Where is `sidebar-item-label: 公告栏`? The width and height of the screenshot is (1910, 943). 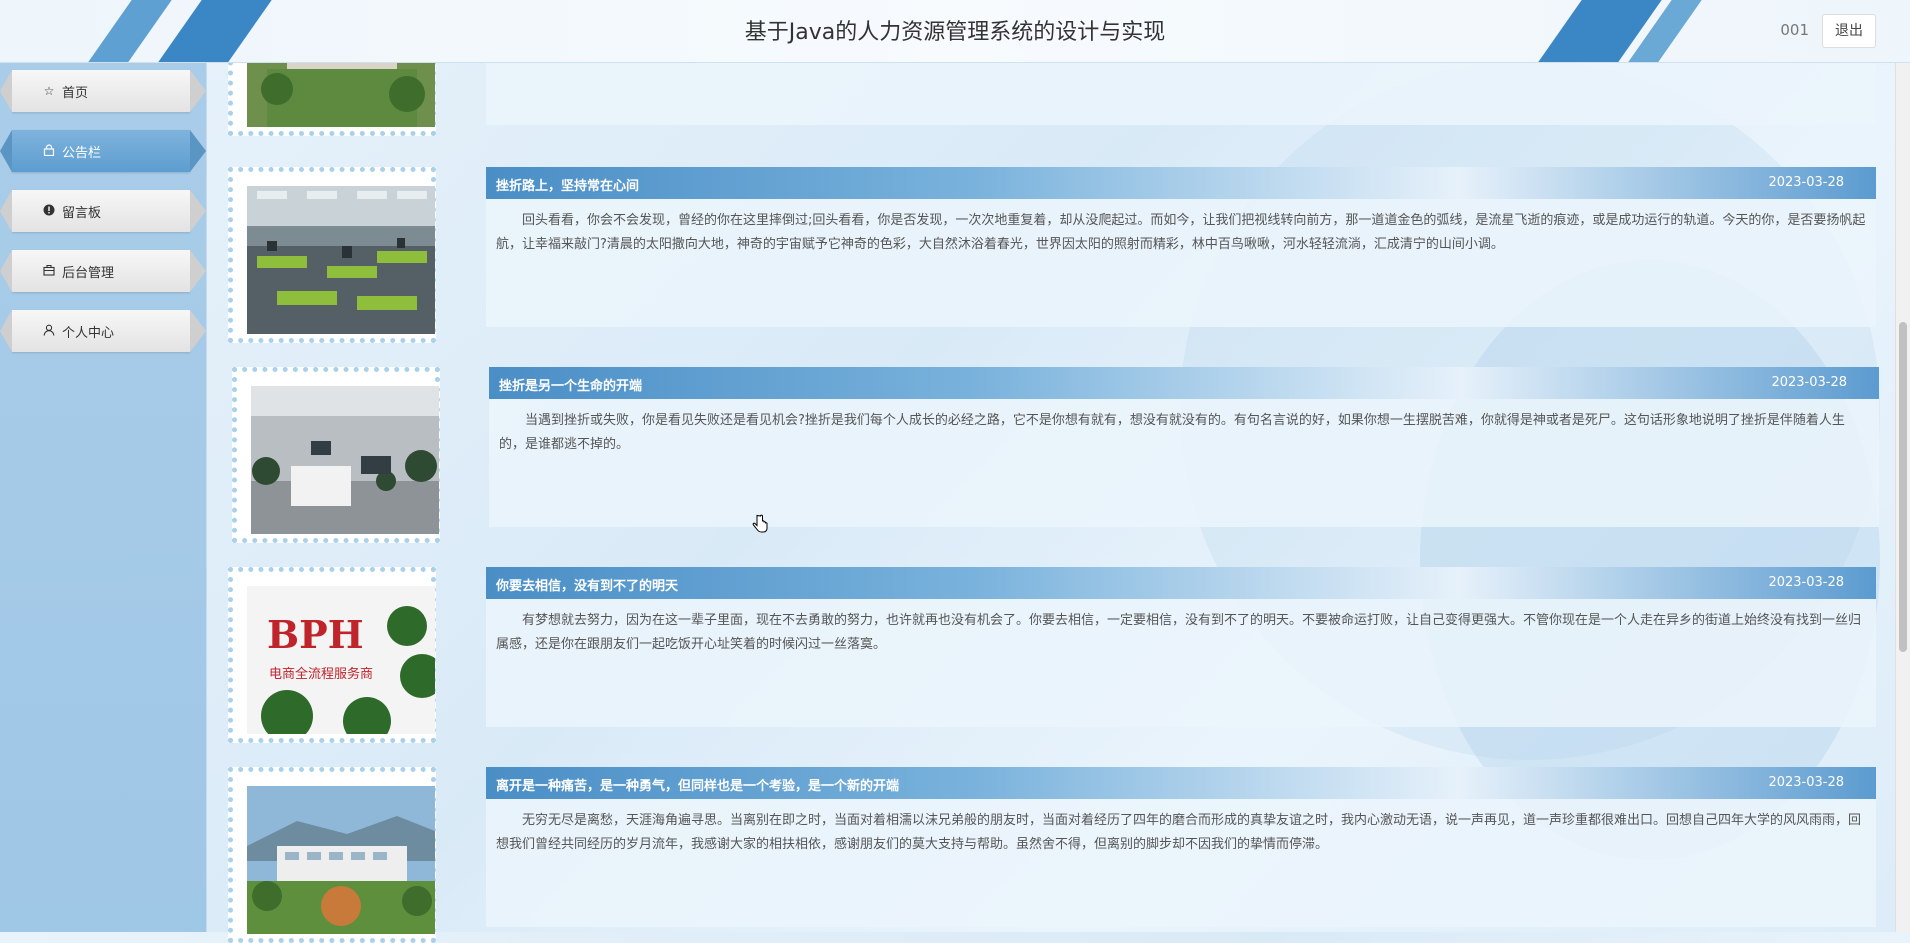
sidebar-item-label: 公告栏 is located at coordinates (82, 153).